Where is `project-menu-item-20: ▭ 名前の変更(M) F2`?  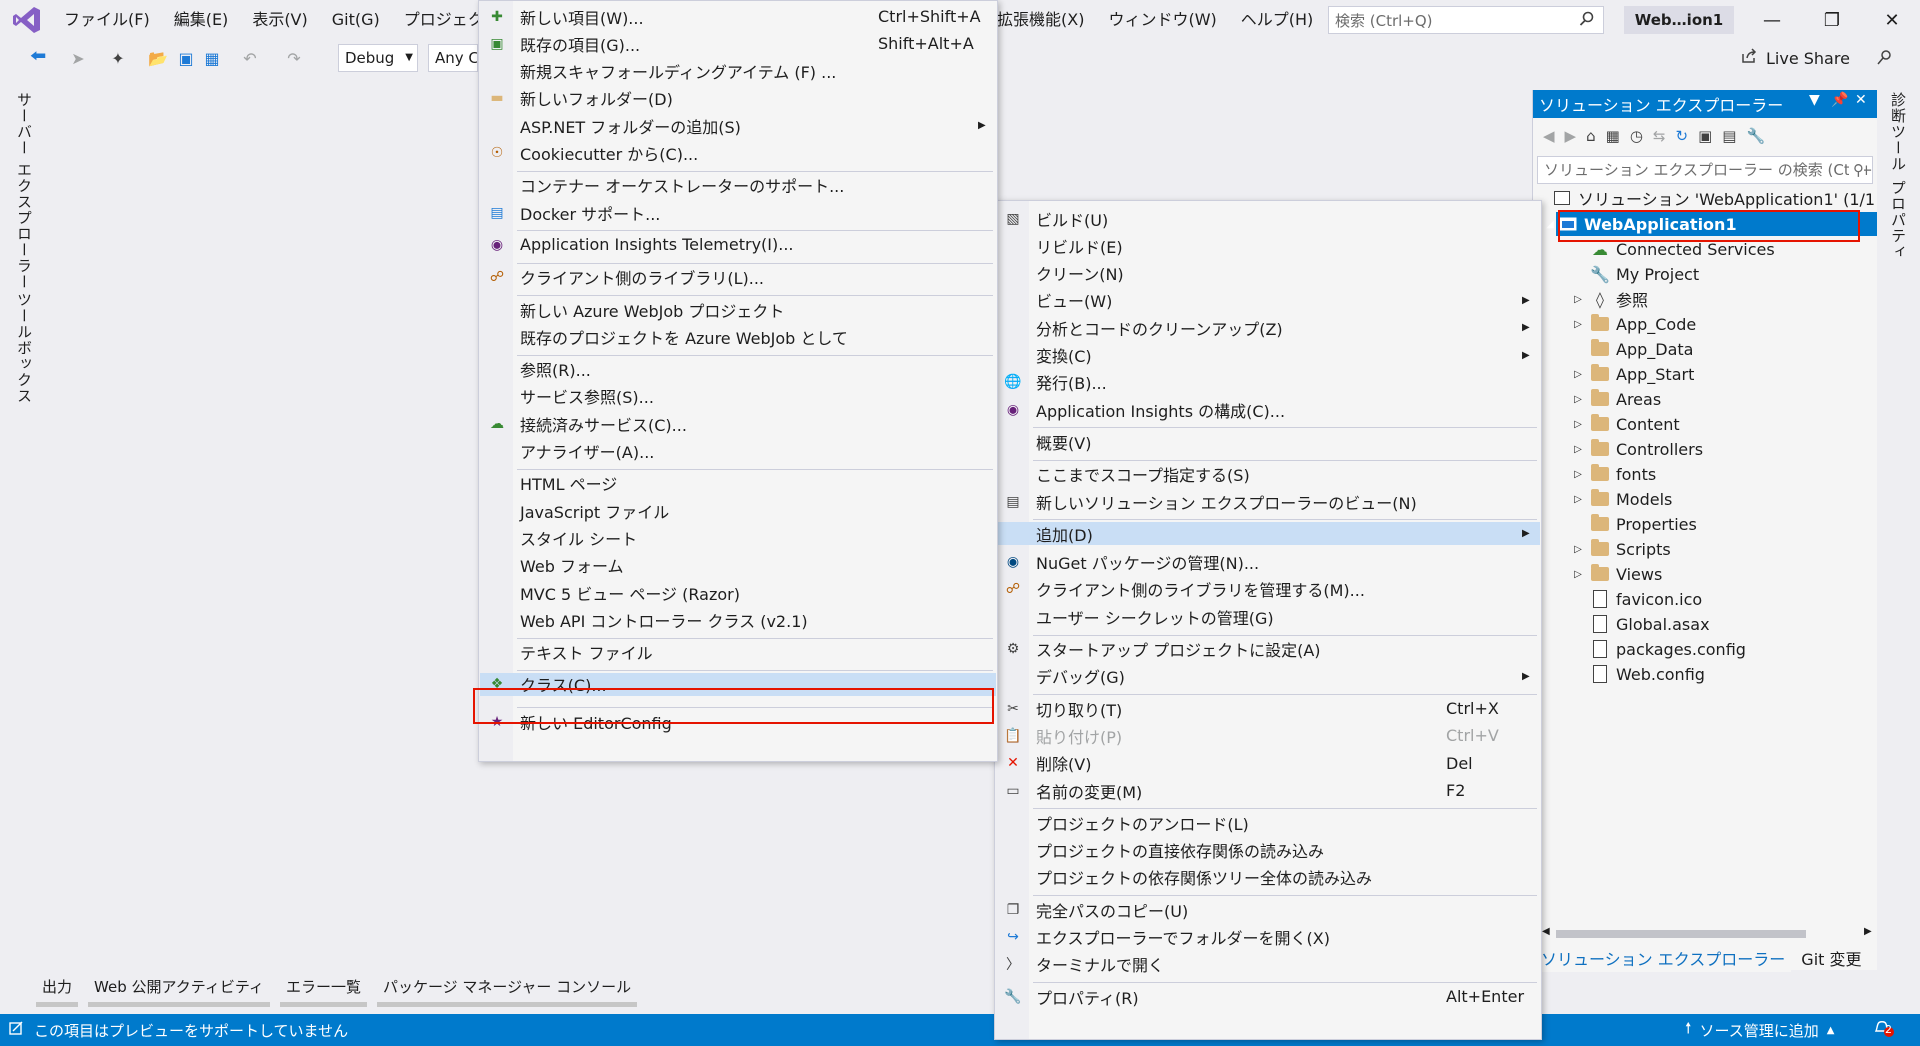 project-menu-item-20: ▭ 名前の変更(M) F2 is located at coordinates (1268, 790).